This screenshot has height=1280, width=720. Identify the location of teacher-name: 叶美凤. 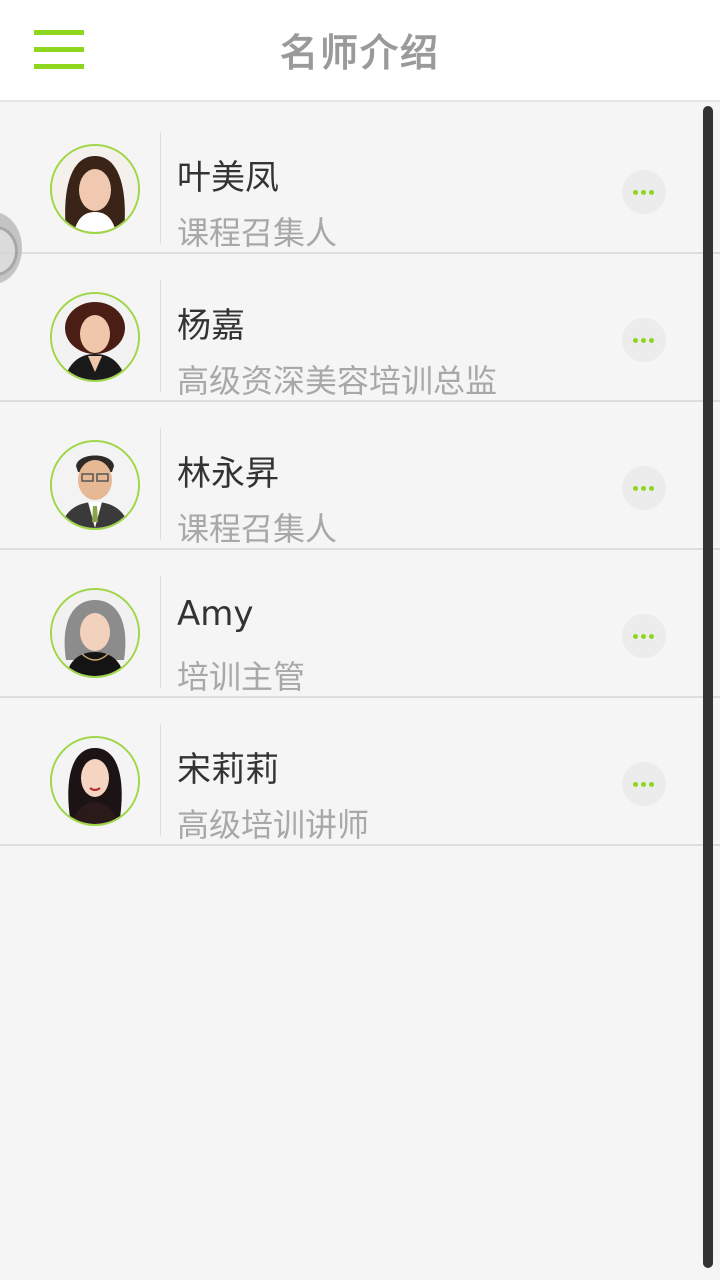
(228, 178).